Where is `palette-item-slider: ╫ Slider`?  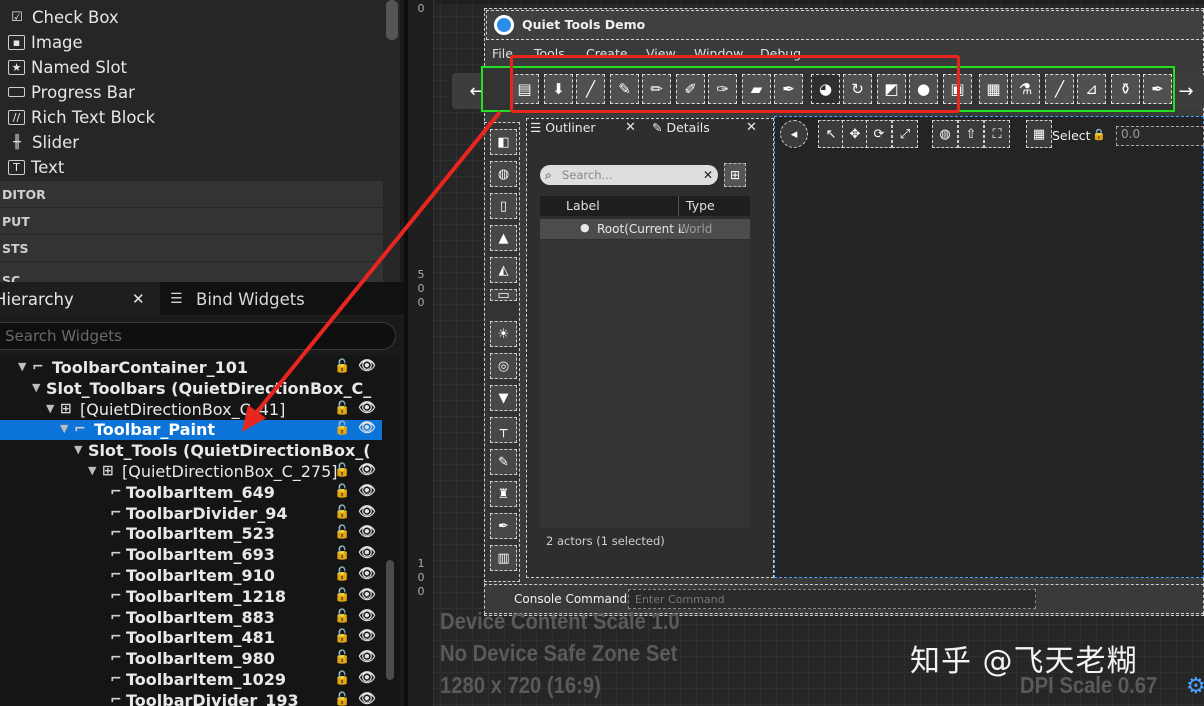 palette-item-slider: ╫ Slider is located at coordinates (43, 142).